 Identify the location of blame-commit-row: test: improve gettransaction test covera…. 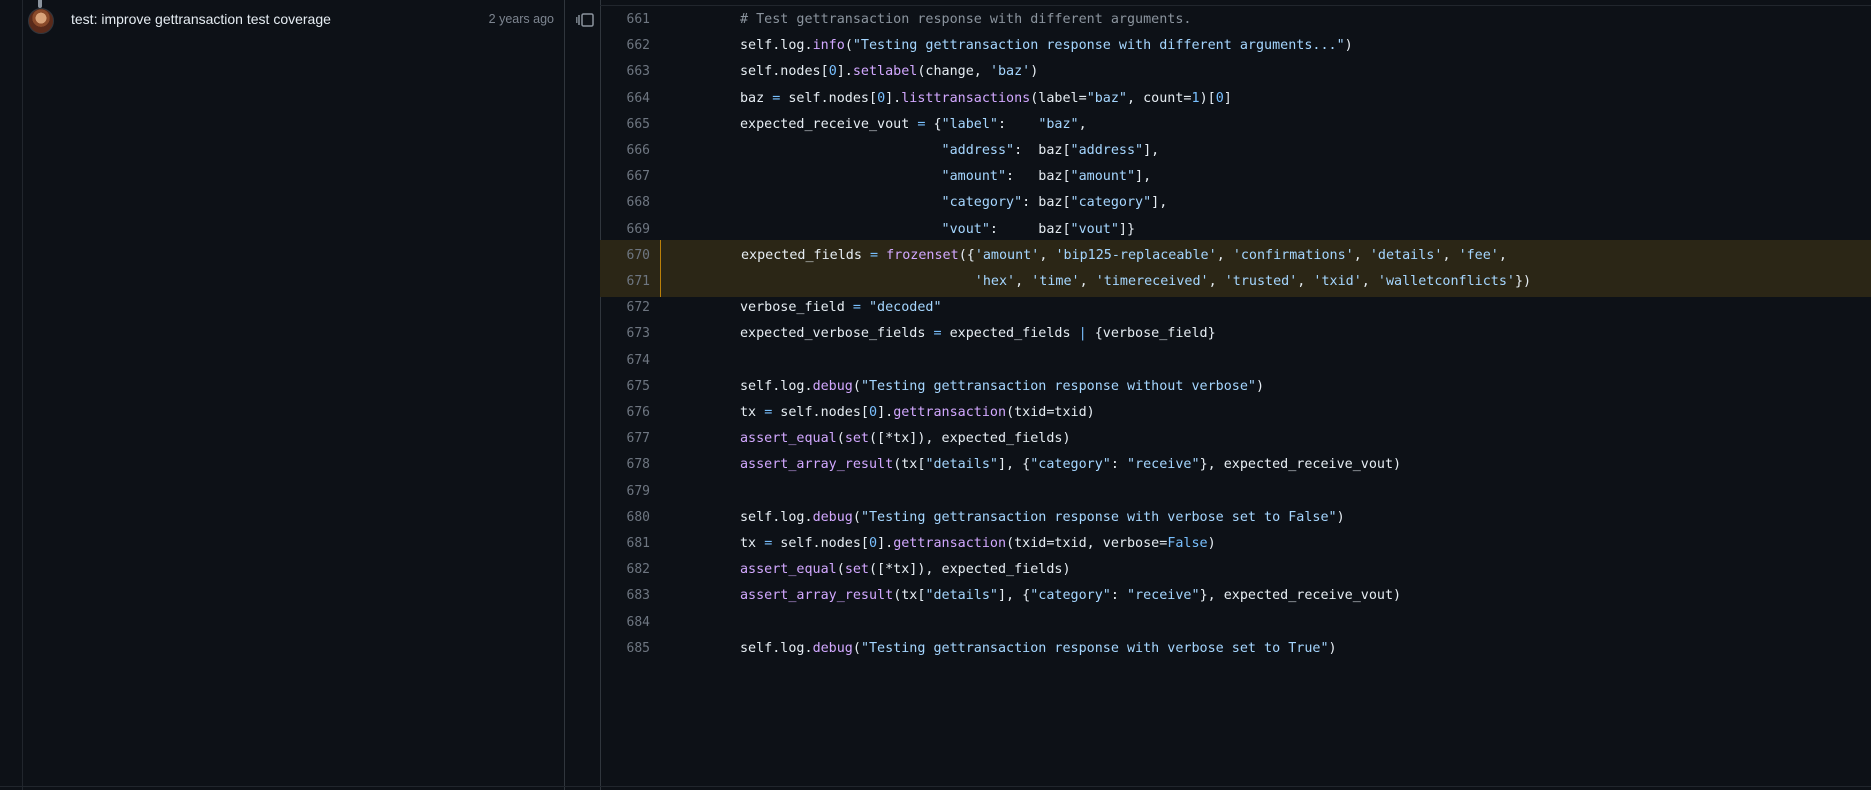
(293, 20).